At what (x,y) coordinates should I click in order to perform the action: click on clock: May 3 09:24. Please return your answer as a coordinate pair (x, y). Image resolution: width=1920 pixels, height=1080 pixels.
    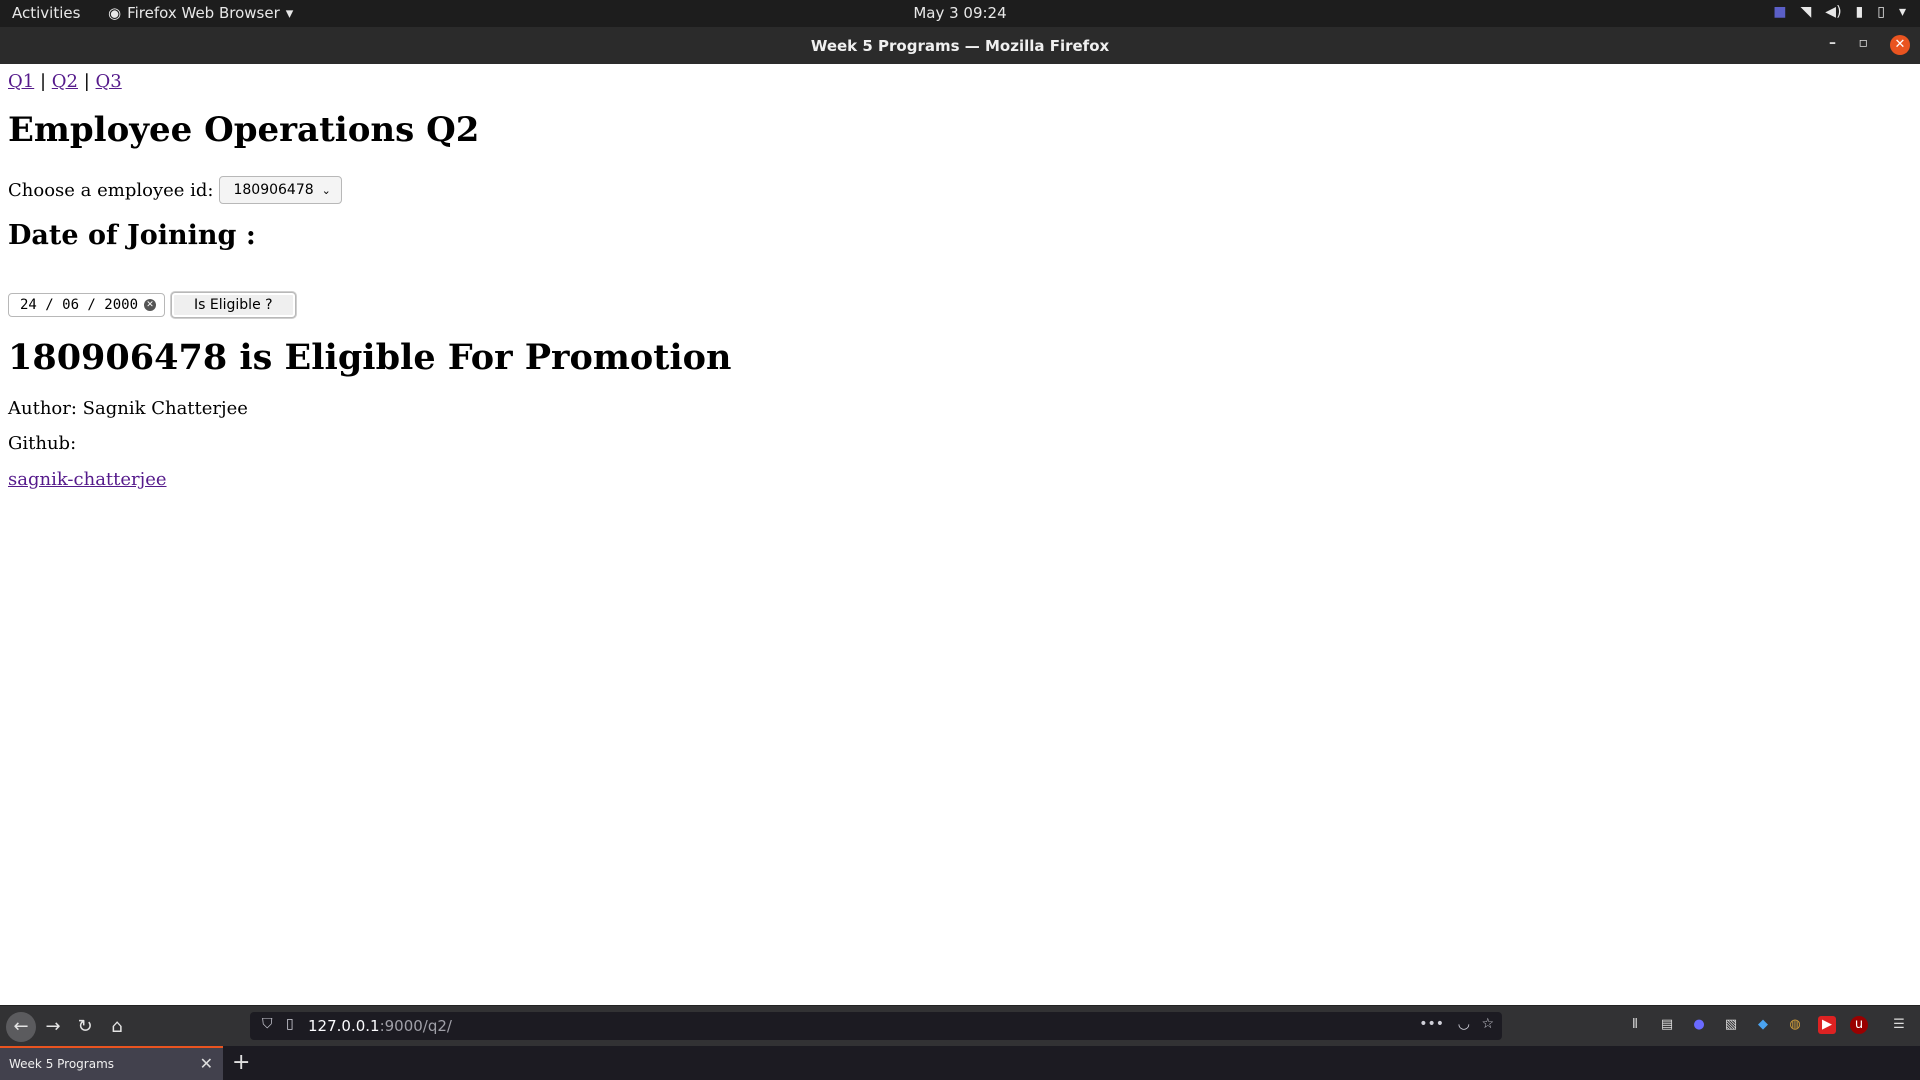
    Looking at the image, I should click on (960, 13).